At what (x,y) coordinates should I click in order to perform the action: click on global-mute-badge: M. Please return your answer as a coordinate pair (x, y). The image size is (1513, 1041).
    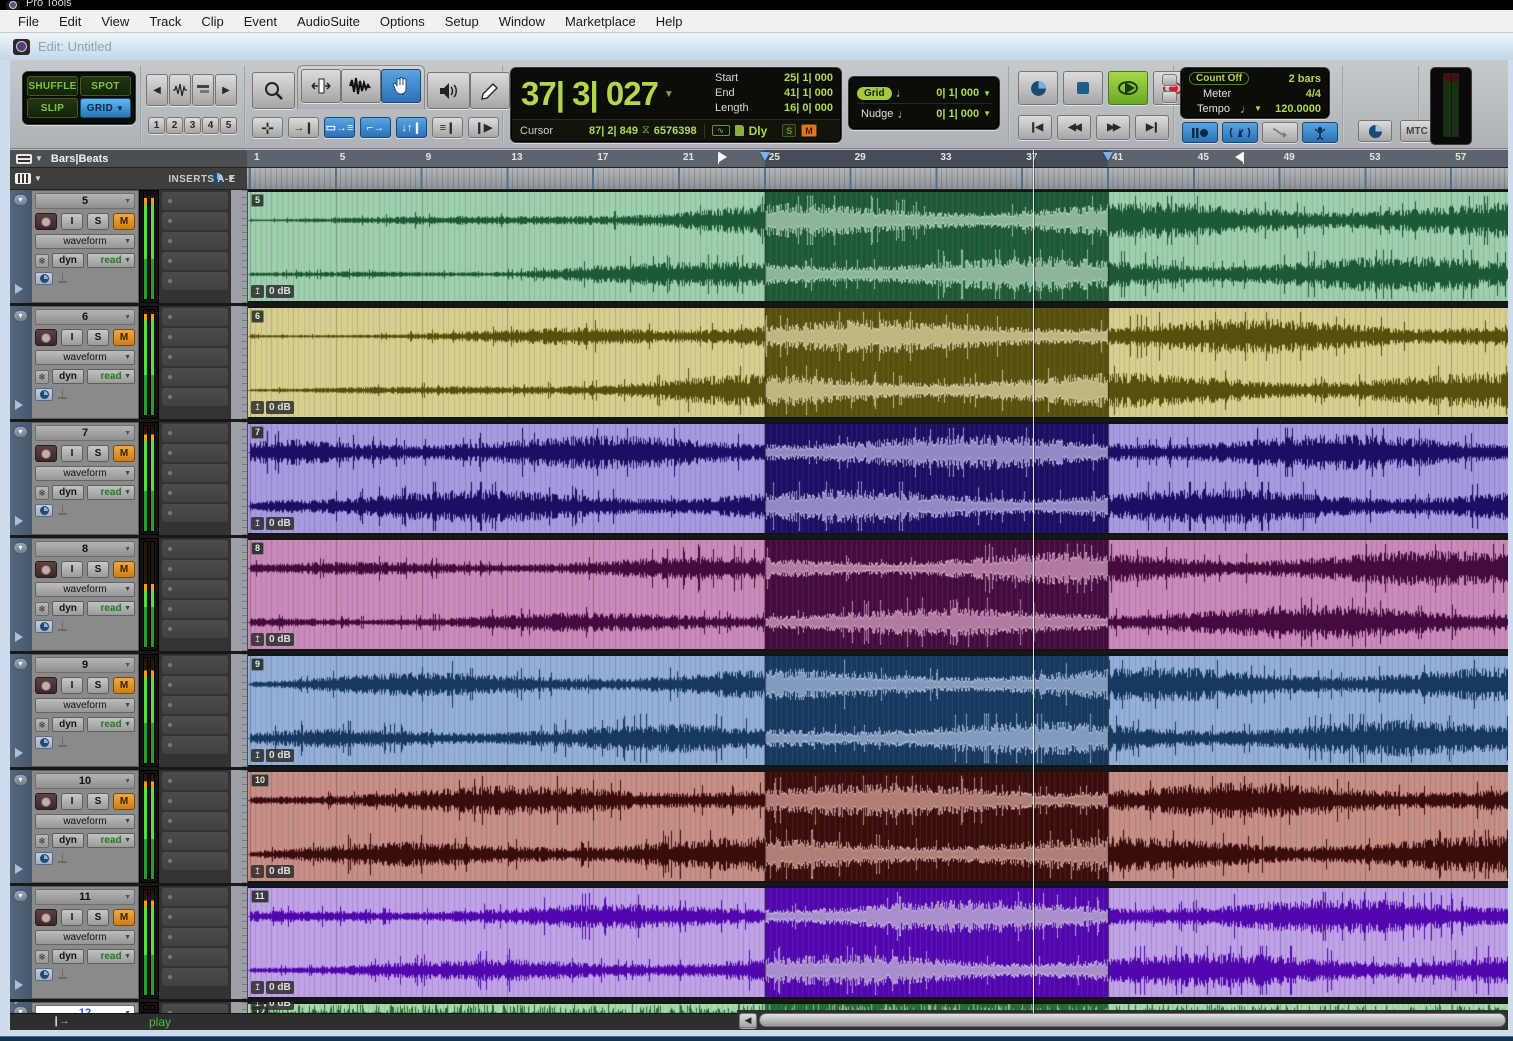
    Looking at the image, I should click on (809, 130).